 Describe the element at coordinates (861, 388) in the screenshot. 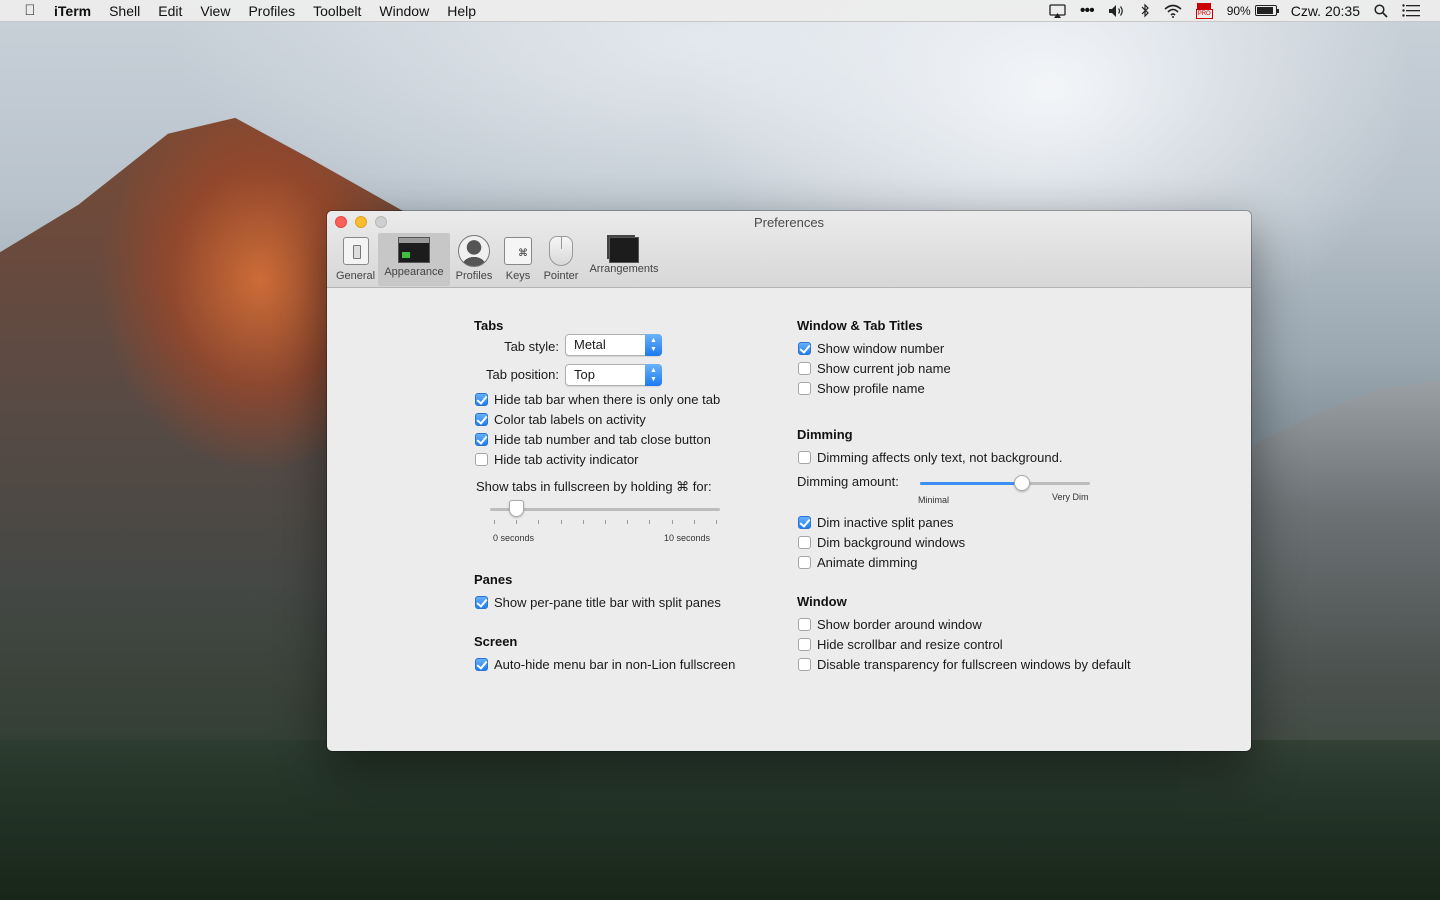

I see `option-show-profile-name: Show profile name` at that location.